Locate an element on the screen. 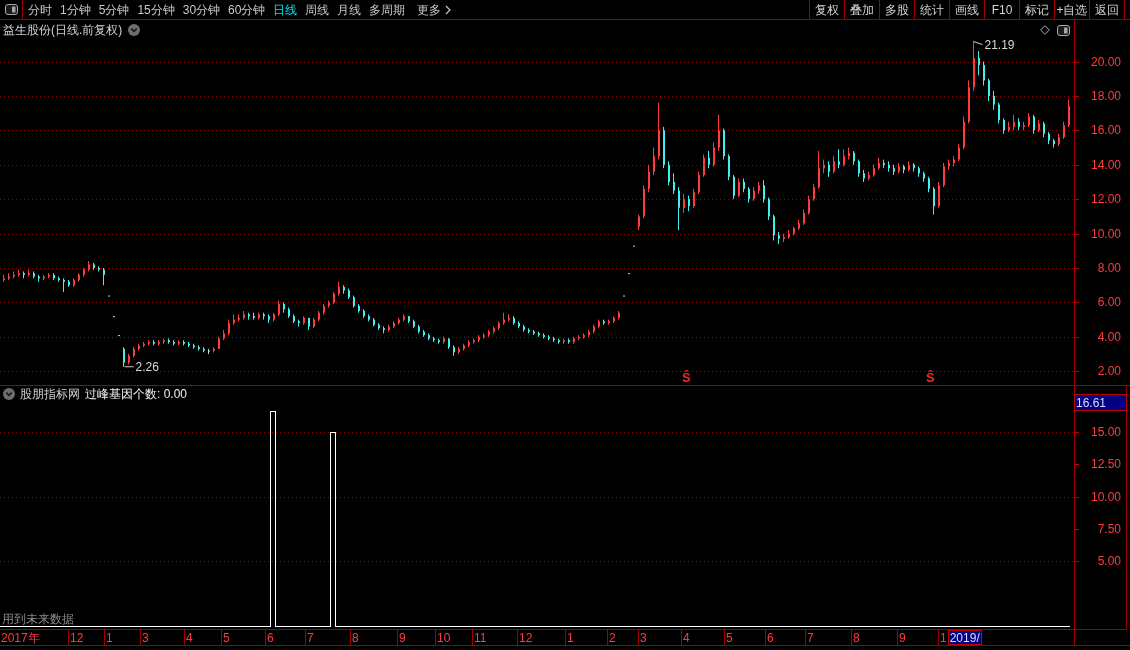 The image size is (1130, 650). date-axis-label: 2 is located at coordinates (622, 637).